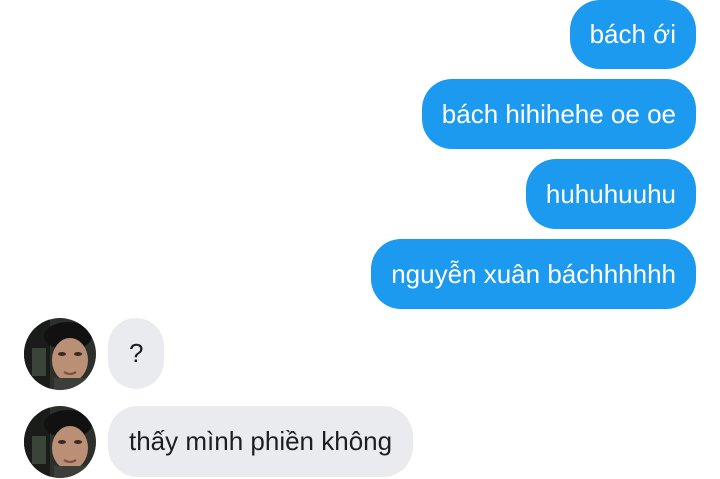 The width and height of the screenshot is (720, 479). I want to click on outgoing-message: huhuhuuhu, so click(610, 194).